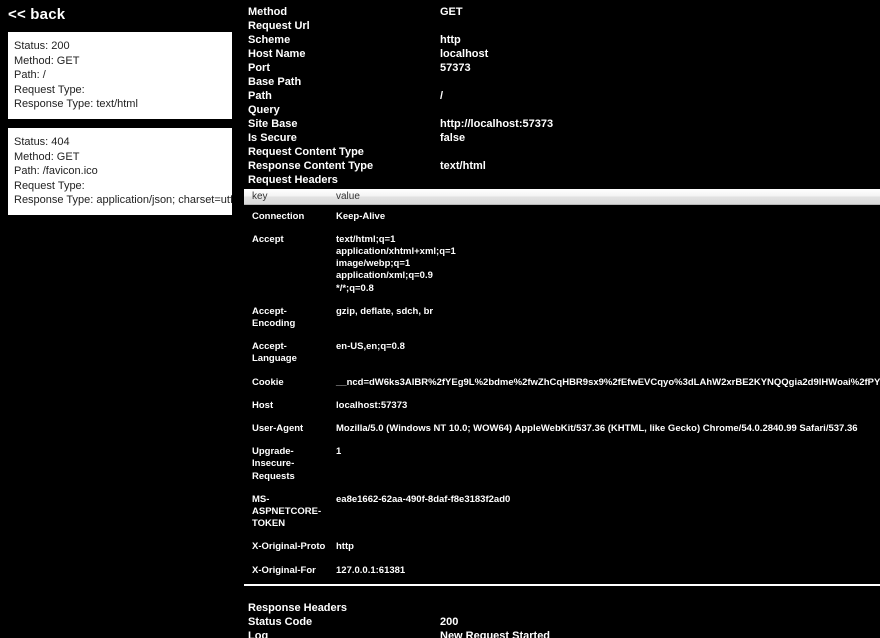  I want to click on summary-value: text/html, so click(463, 166).